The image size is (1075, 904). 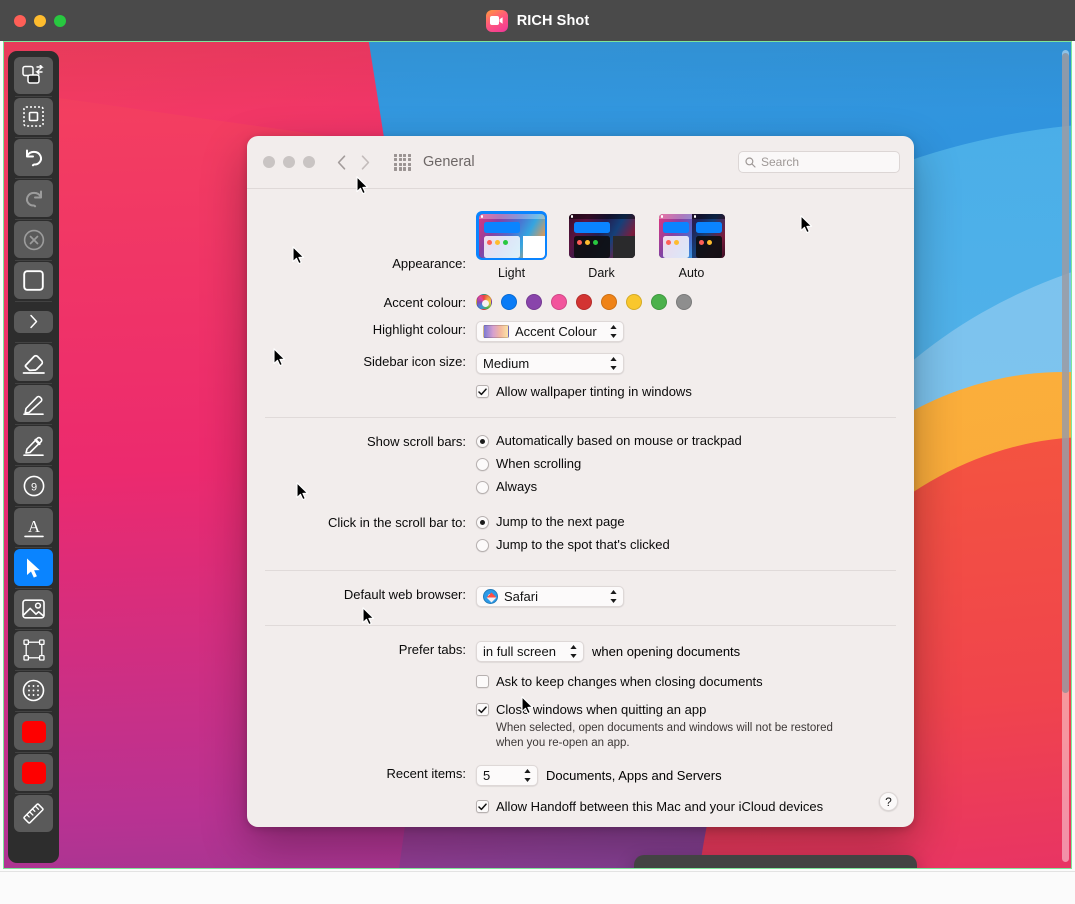 I want to click on appearance-auto: Auto, so click(x=691, y=245).